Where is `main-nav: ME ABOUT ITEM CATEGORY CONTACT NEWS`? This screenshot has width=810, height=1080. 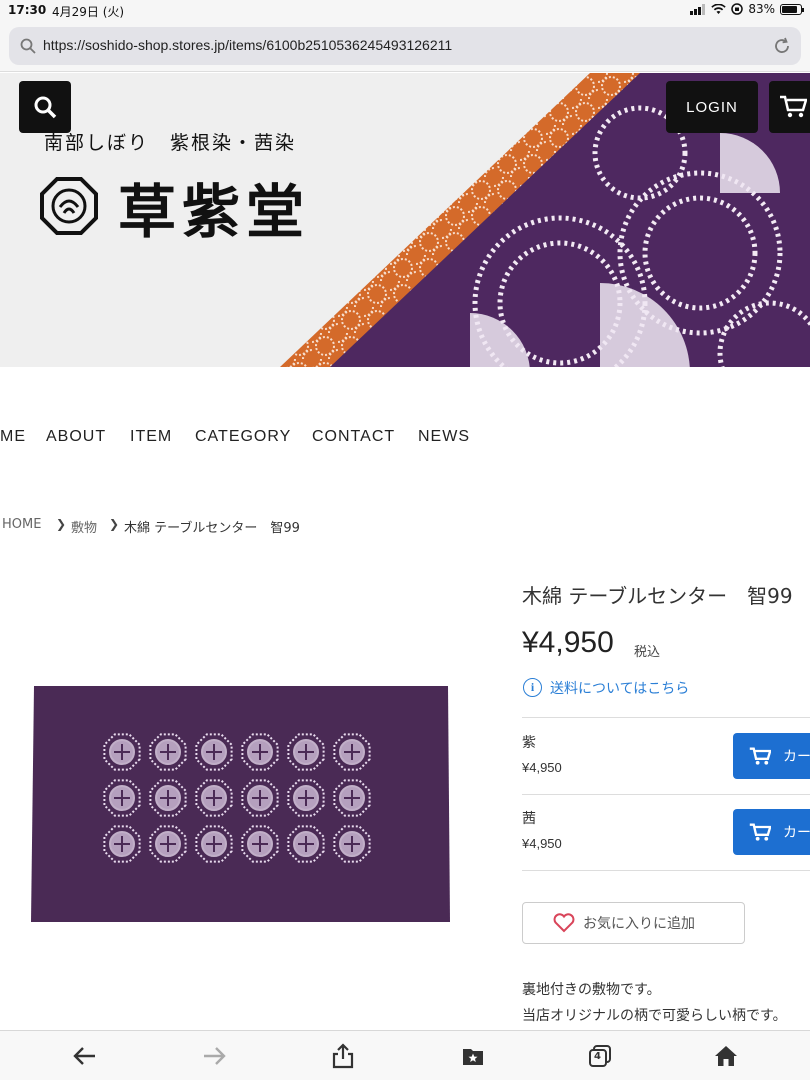 main-nav: ME ABOUT ITEM CATEGORY CONTACT NEWS is located at coordinates (405, 439).